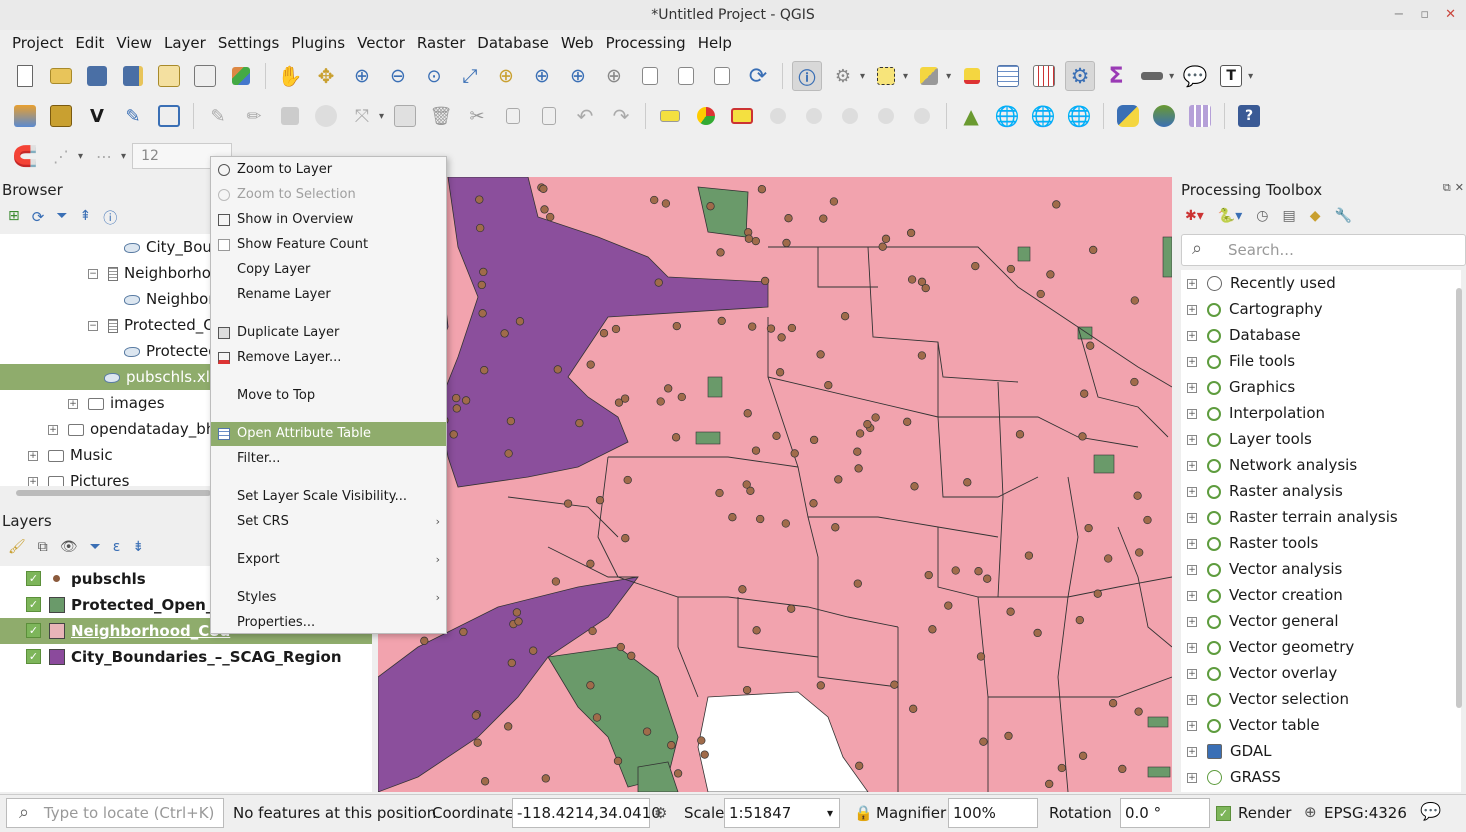  I want to click on menu-item-zoom-to-layer: Zoom to Layer, so click(328, 170).